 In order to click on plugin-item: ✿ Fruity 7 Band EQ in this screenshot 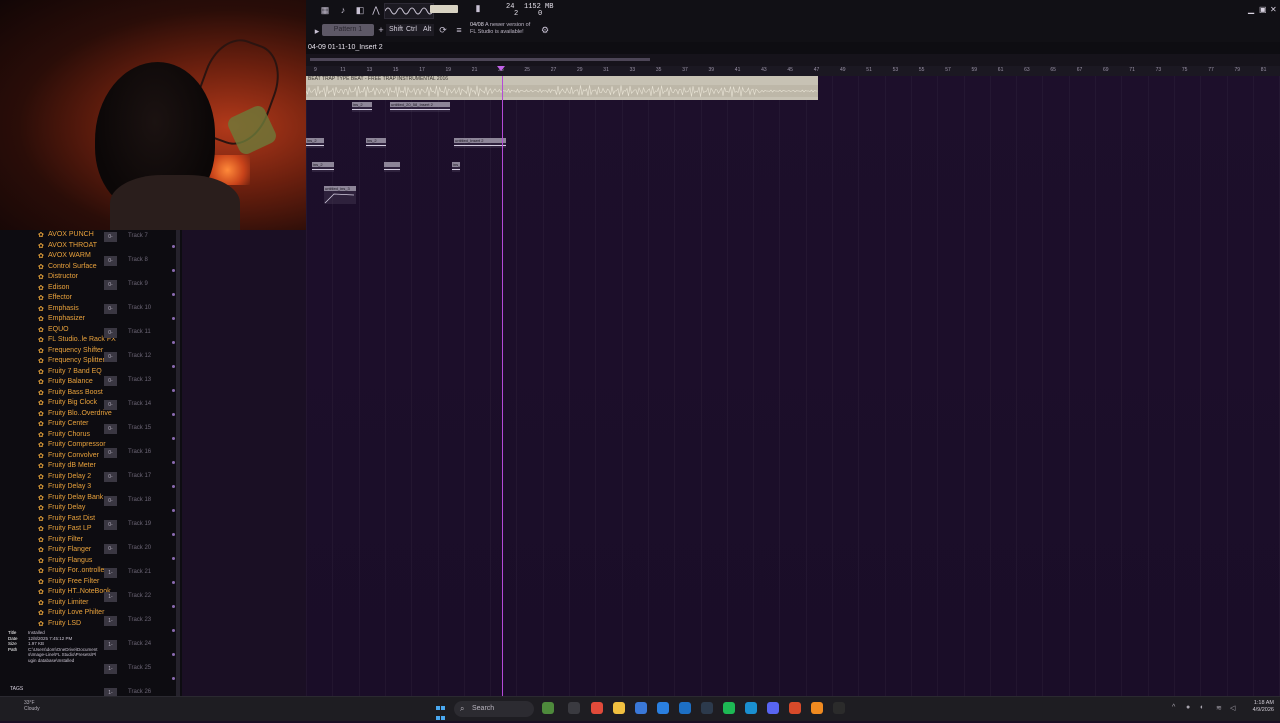, I will do `click(69, 372)`.